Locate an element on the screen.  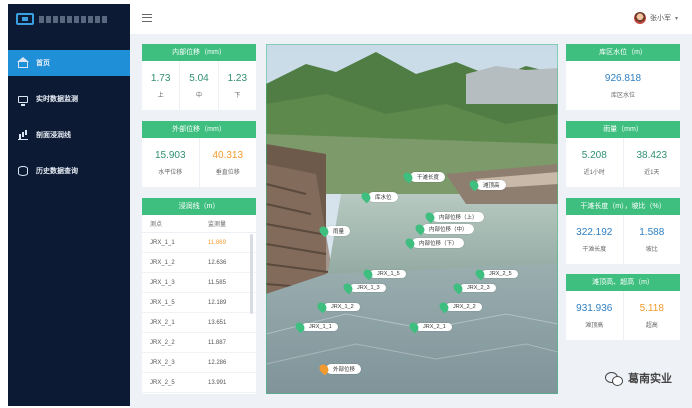
metric-value: 15.903 is located at coordinates (170, 155).